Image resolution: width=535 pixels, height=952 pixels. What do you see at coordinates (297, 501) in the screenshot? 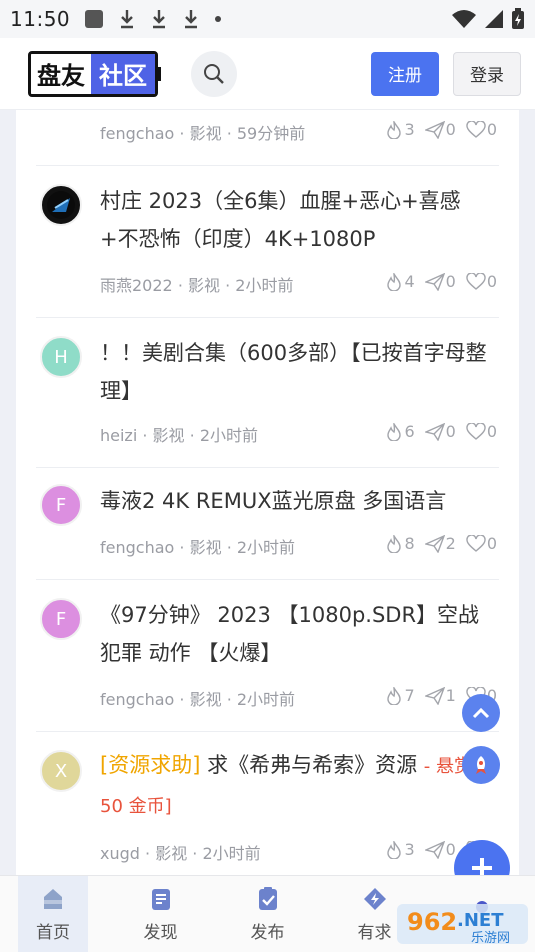
I see `post-title: 毒液2 4K REMUX蓝光原盘 多国语言` at bounding box center [297, 501].